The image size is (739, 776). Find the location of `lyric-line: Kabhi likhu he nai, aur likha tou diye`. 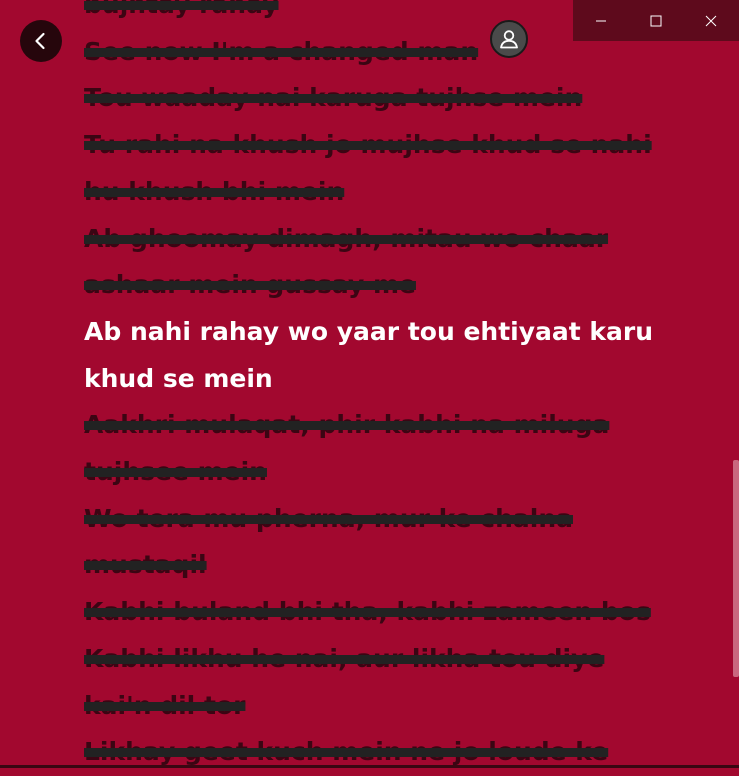

lyric-line: Kabhi likhu he nai, aur likha tou diye is located at coordinates (379, 659).